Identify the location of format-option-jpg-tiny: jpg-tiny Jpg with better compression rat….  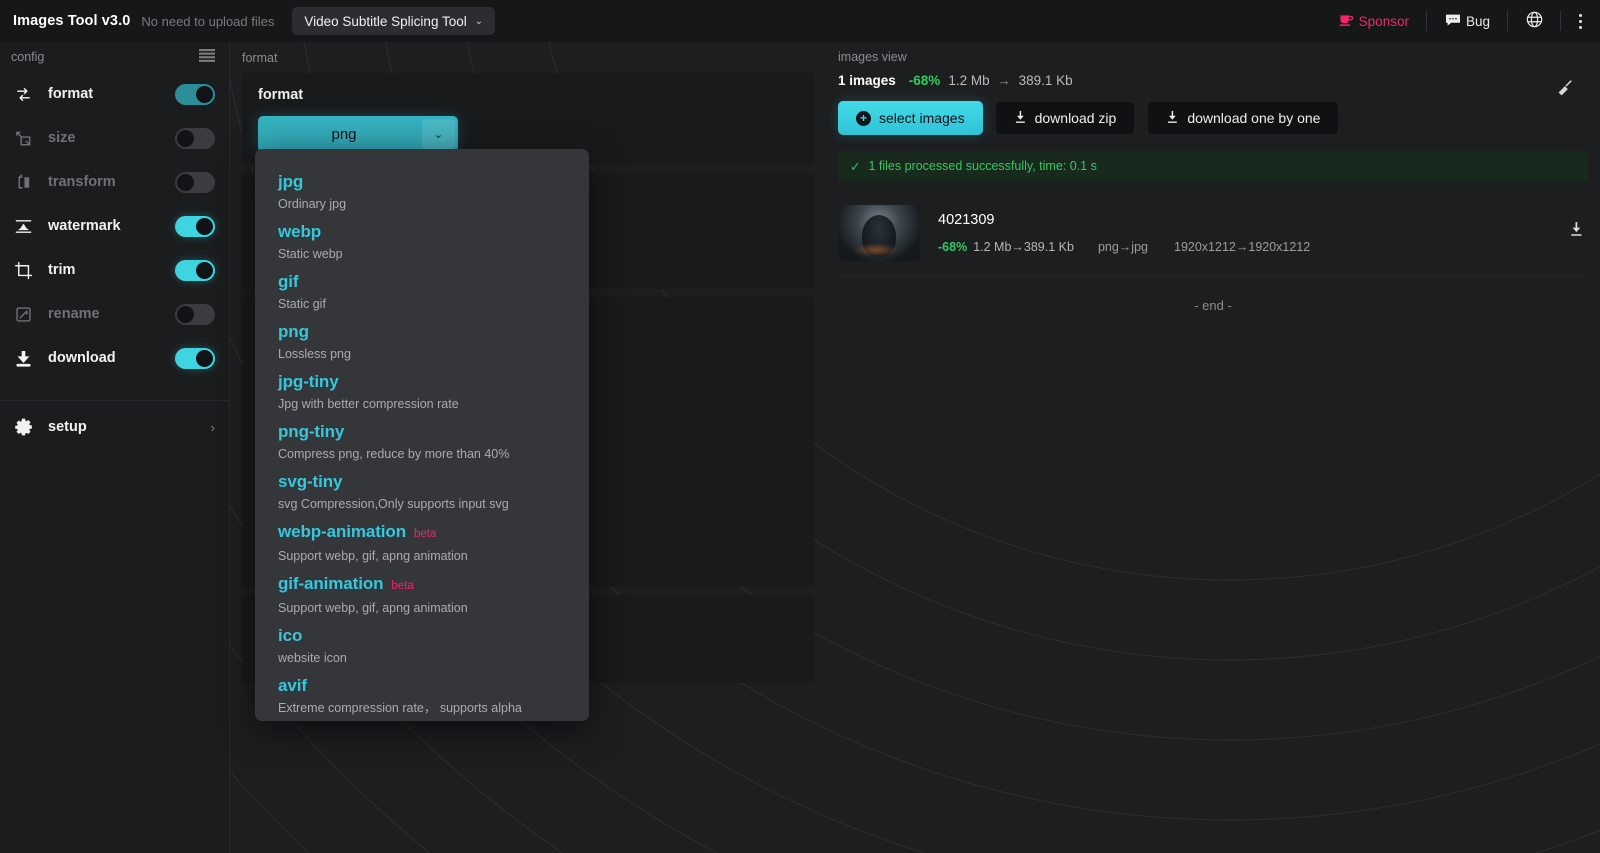
(422, 392).